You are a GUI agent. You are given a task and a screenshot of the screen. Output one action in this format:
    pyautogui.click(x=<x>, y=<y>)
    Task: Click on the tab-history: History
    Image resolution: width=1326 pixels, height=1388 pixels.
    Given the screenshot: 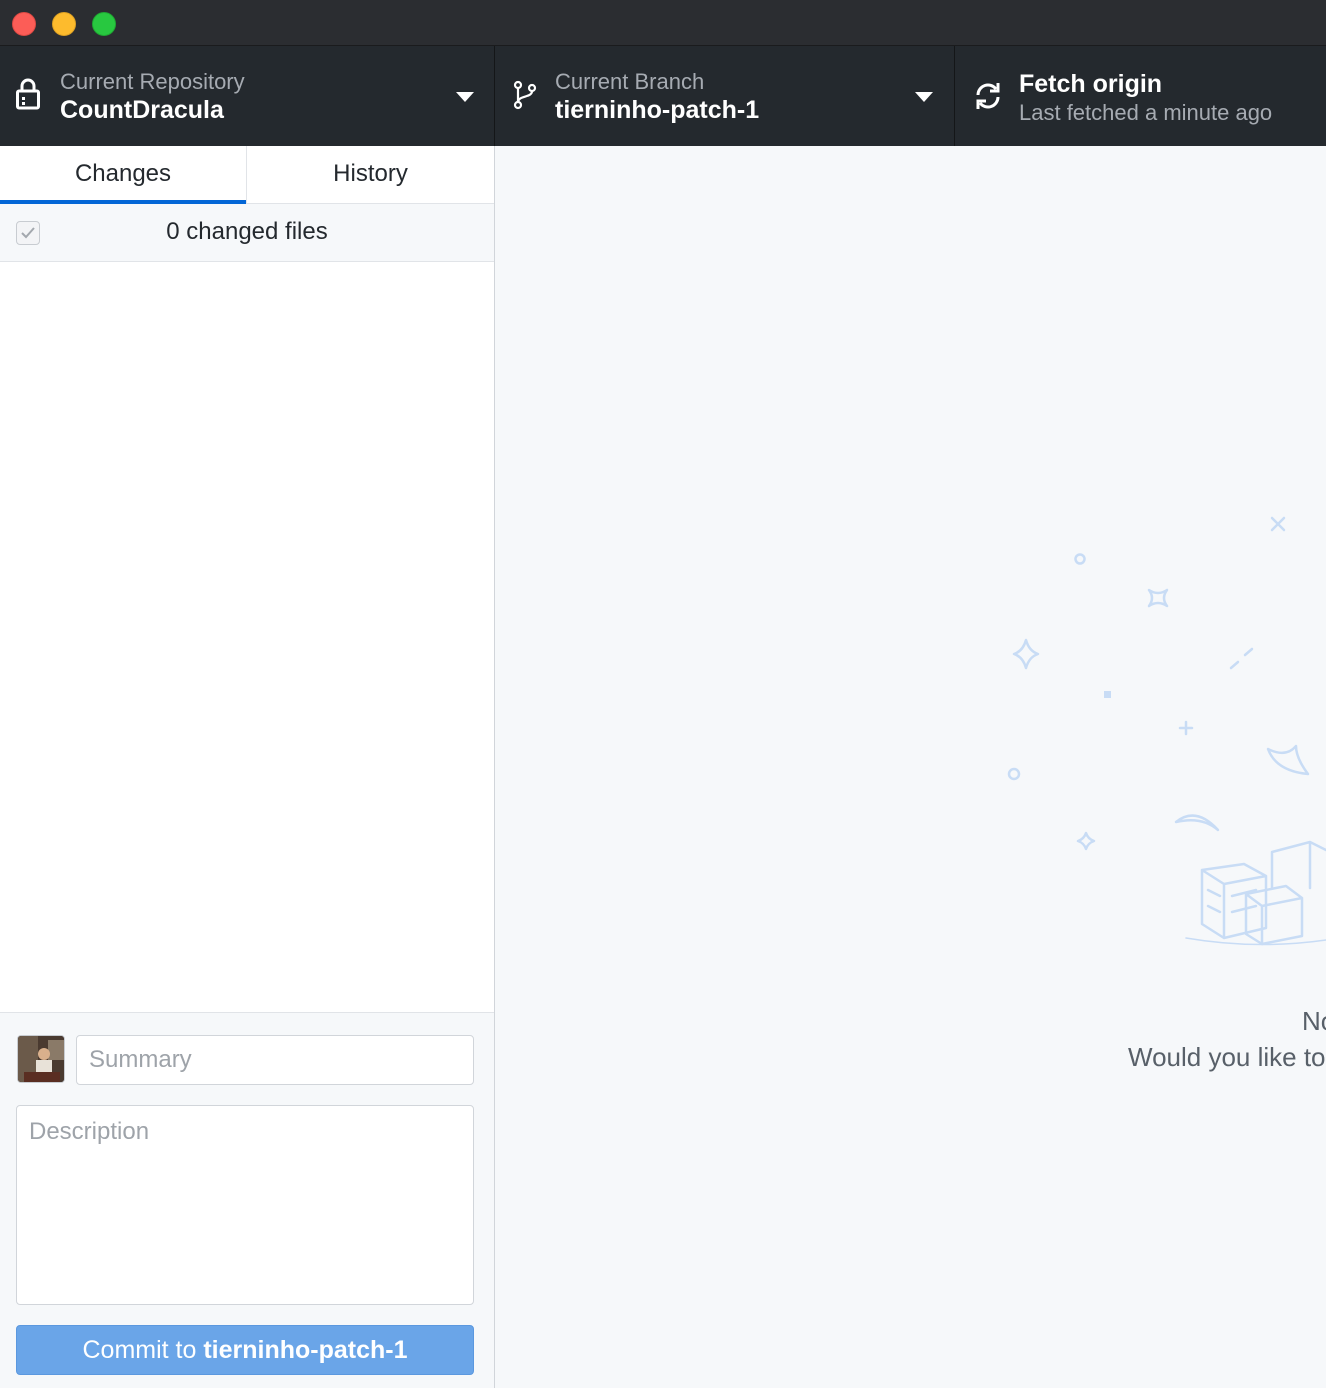 What is the action you would take?
    pyautogui.click(x=370, y=175)
    